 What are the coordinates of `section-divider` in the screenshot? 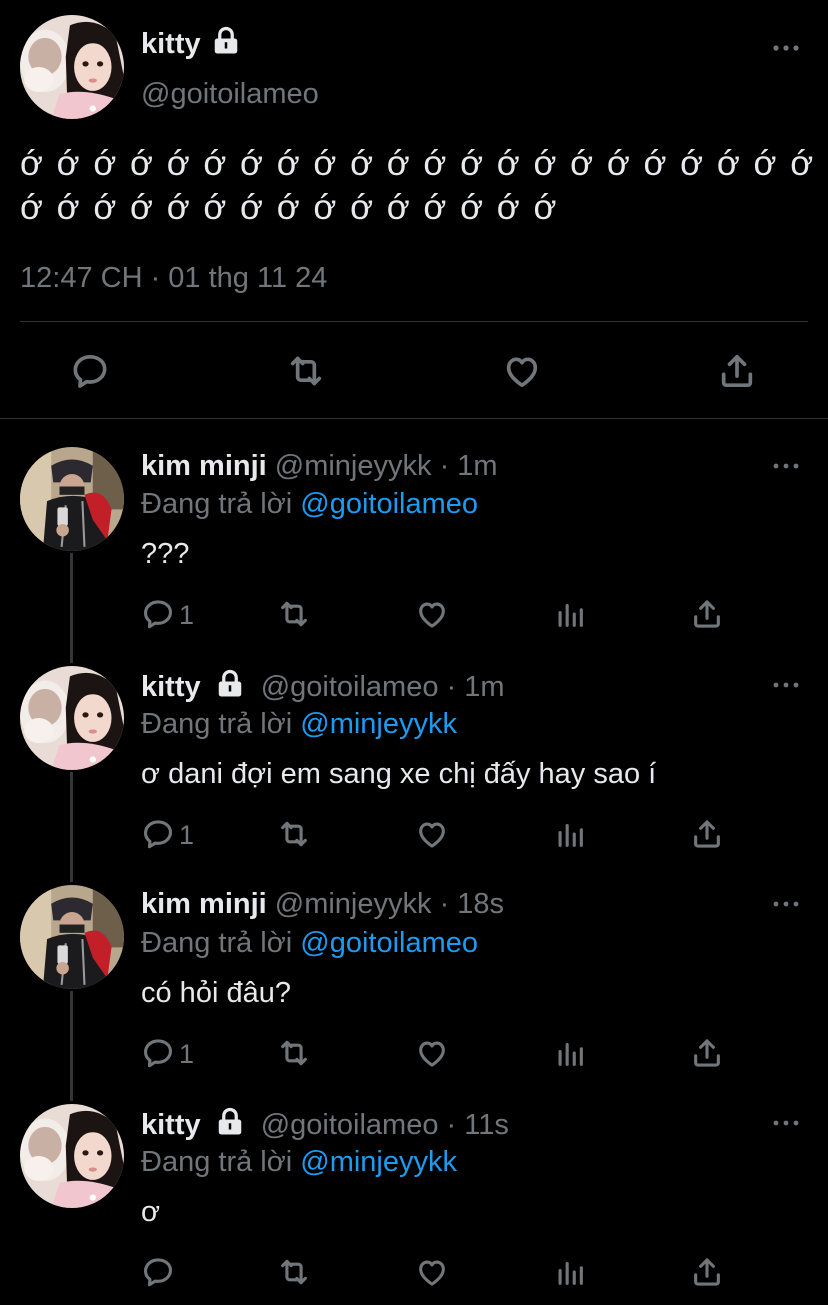 It's located at (414, 418).